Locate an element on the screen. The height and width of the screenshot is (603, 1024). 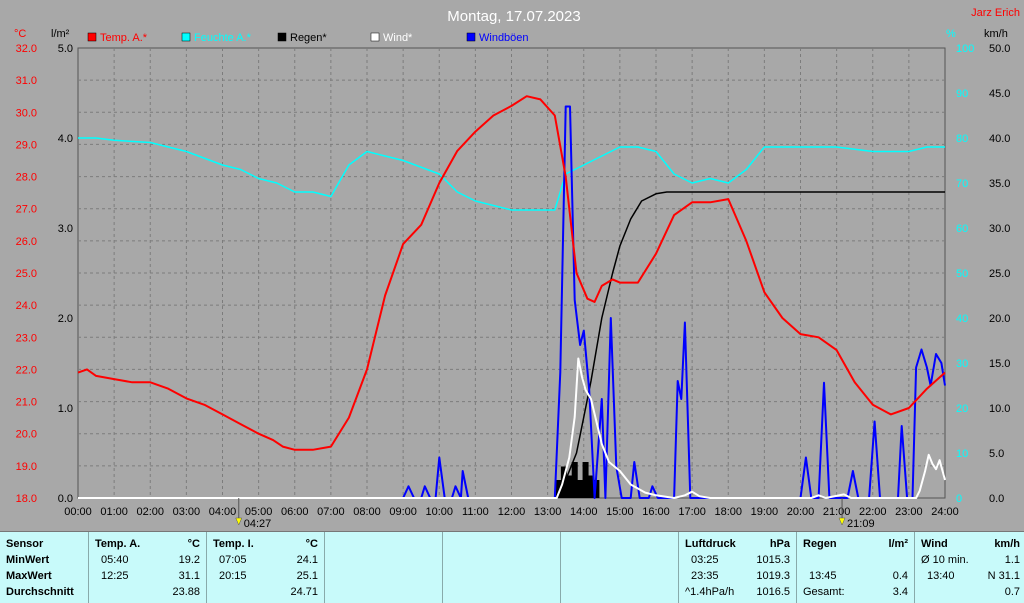
temp-a-min: 19.2 is located at coordinates (189, 560).